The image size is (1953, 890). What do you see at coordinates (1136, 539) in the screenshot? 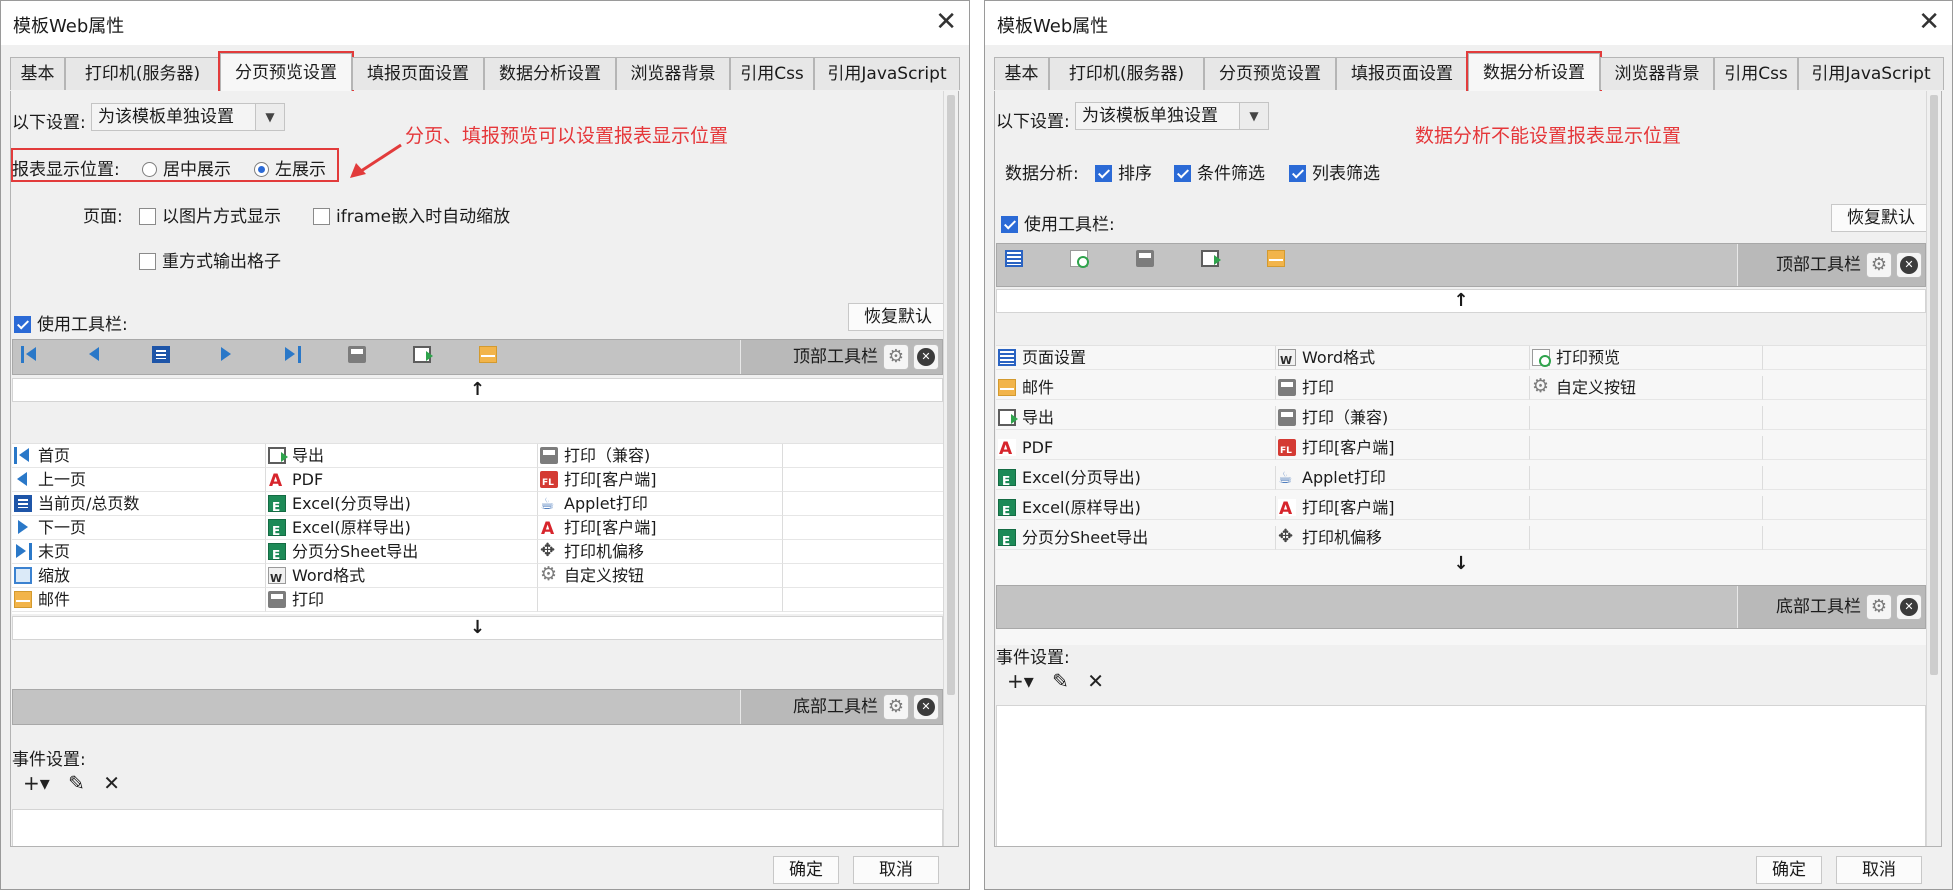
I see `list-item: 分页分Sheet导出` at bounding box center [1136, 539].